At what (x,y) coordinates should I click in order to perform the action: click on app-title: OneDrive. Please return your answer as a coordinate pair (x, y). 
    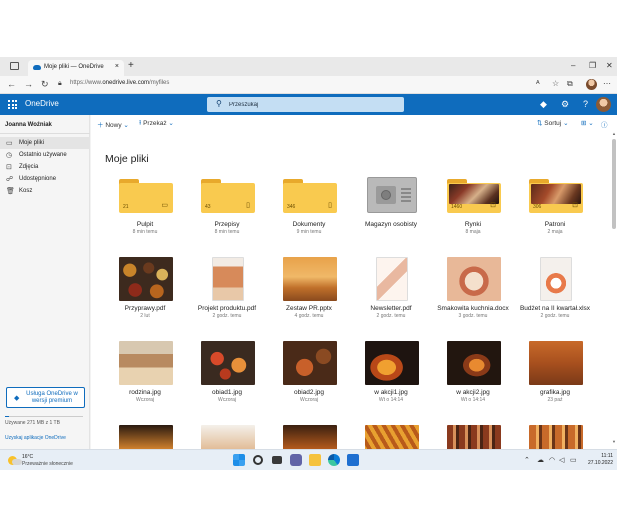
    Looking at the image, I should click on (42, 103).